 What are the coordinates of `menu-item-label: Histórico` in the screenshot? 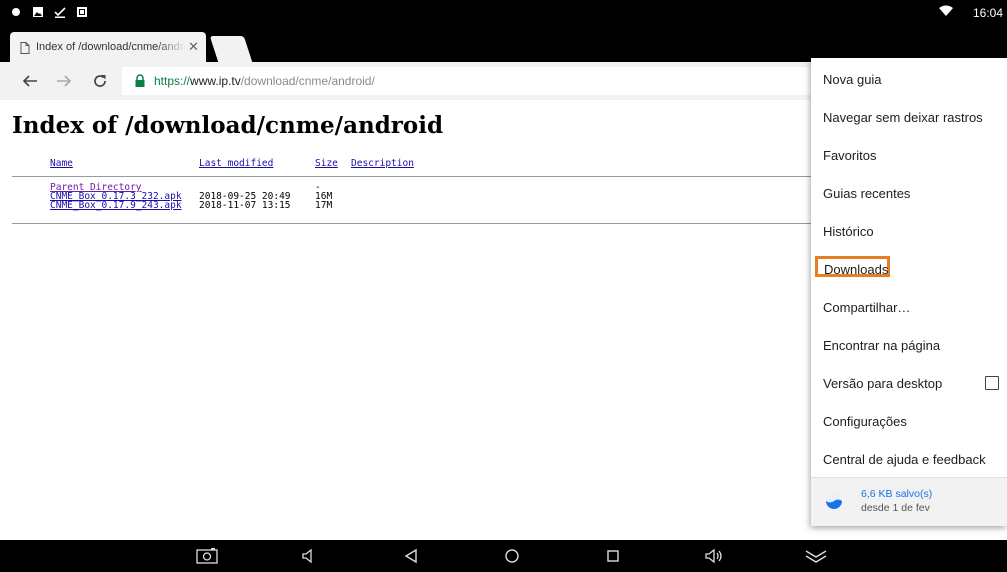 It's located at (848, 231).